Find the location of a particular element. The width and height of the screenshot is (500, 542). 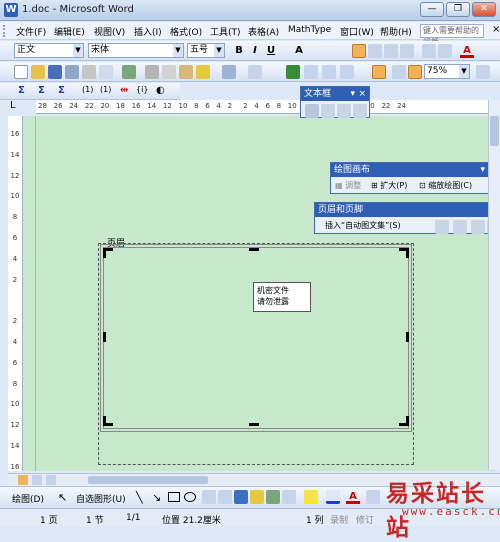

minimize-button: — is located at coordinates (432, 9).